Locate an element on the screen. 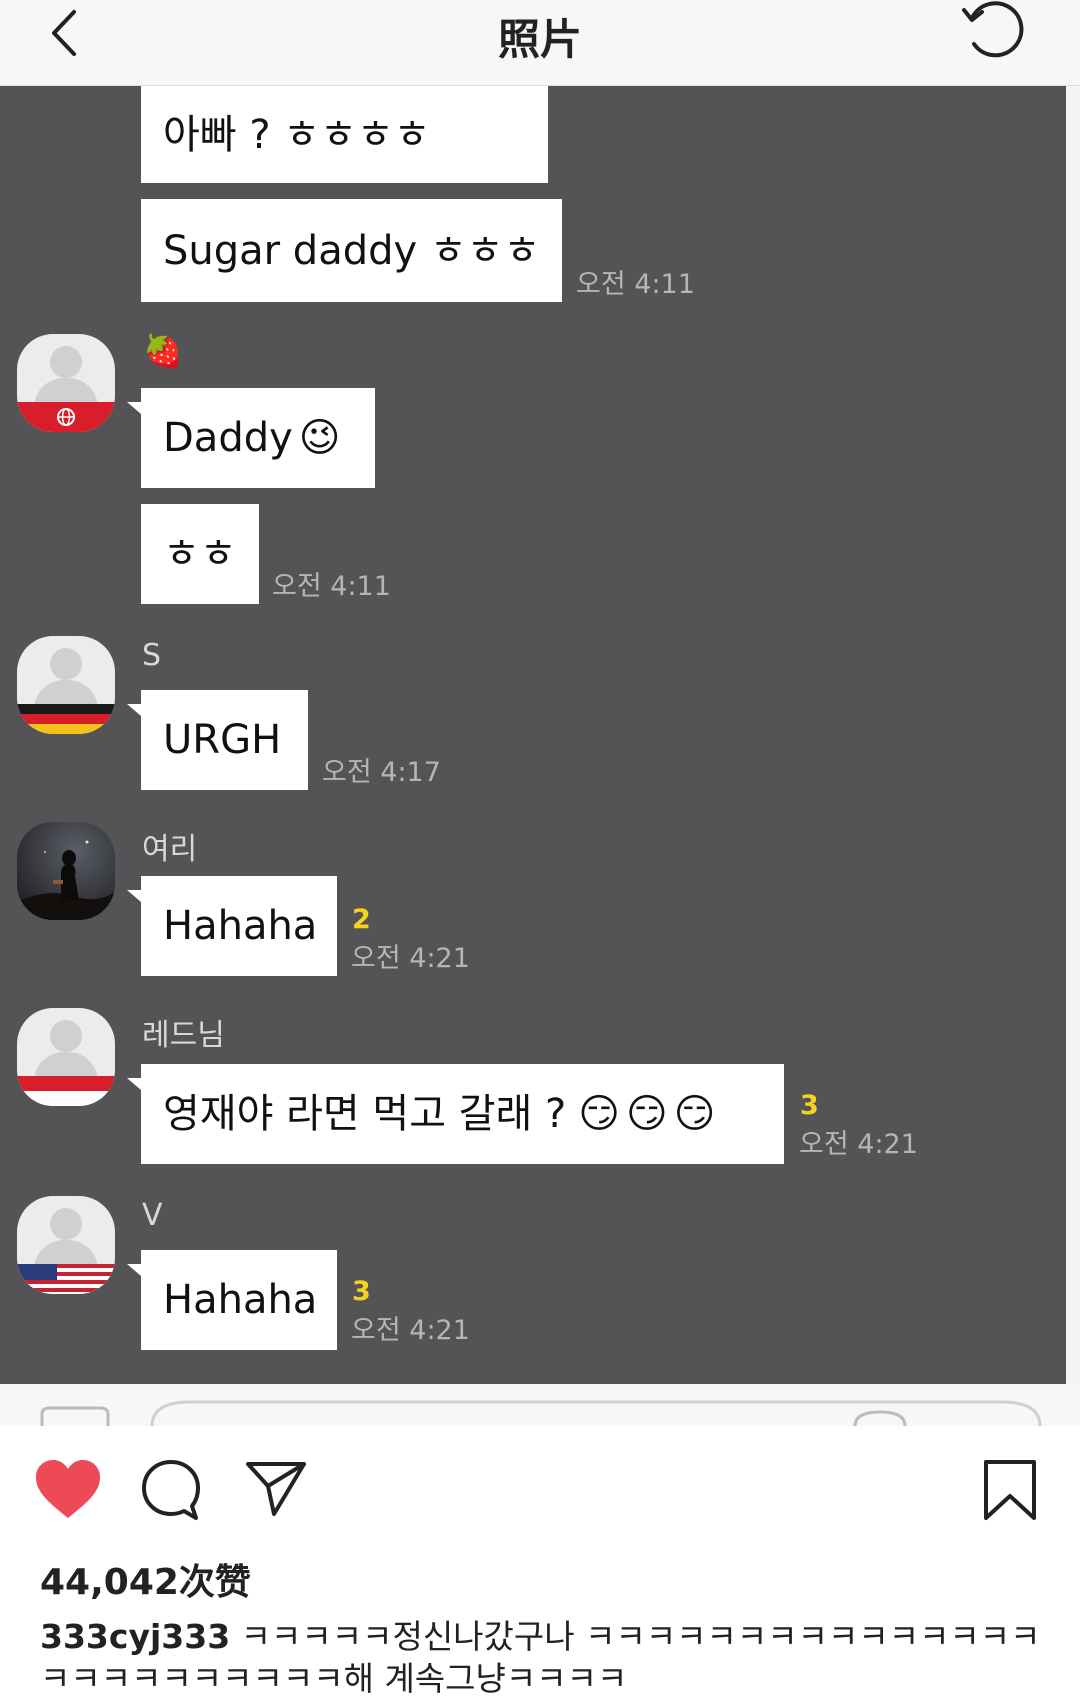  share-button is located at coordinates (276, 1490).